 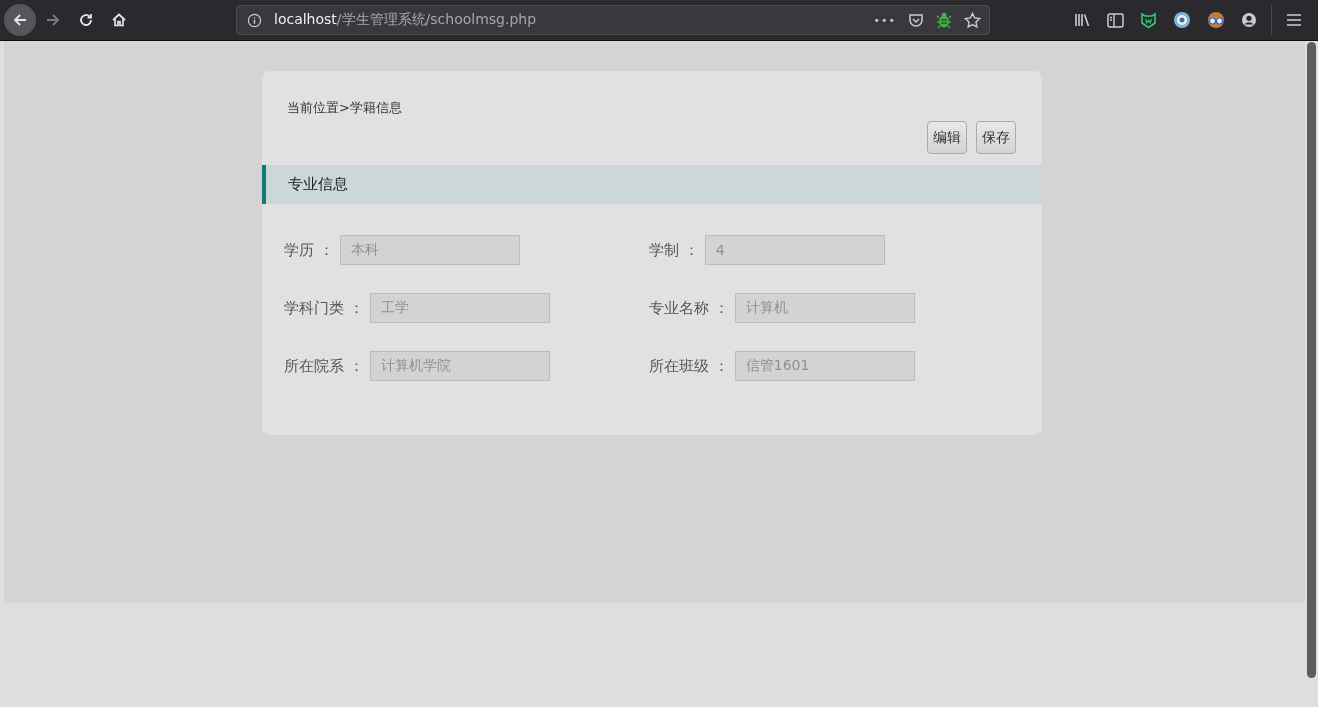 I want to click on shield-icon, so click(x=1148, y=20).